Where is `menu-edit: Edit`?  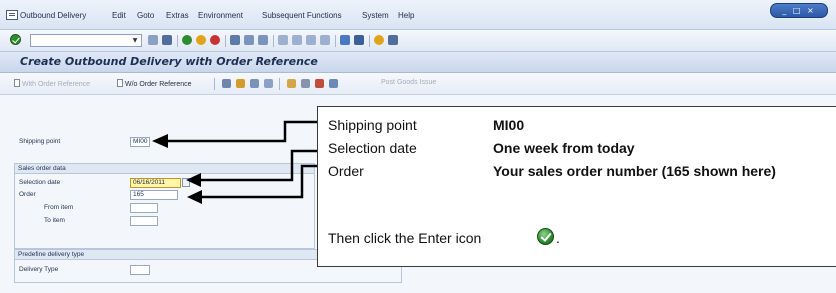
menu-edit: Edit is located at coordinates (119, 15).